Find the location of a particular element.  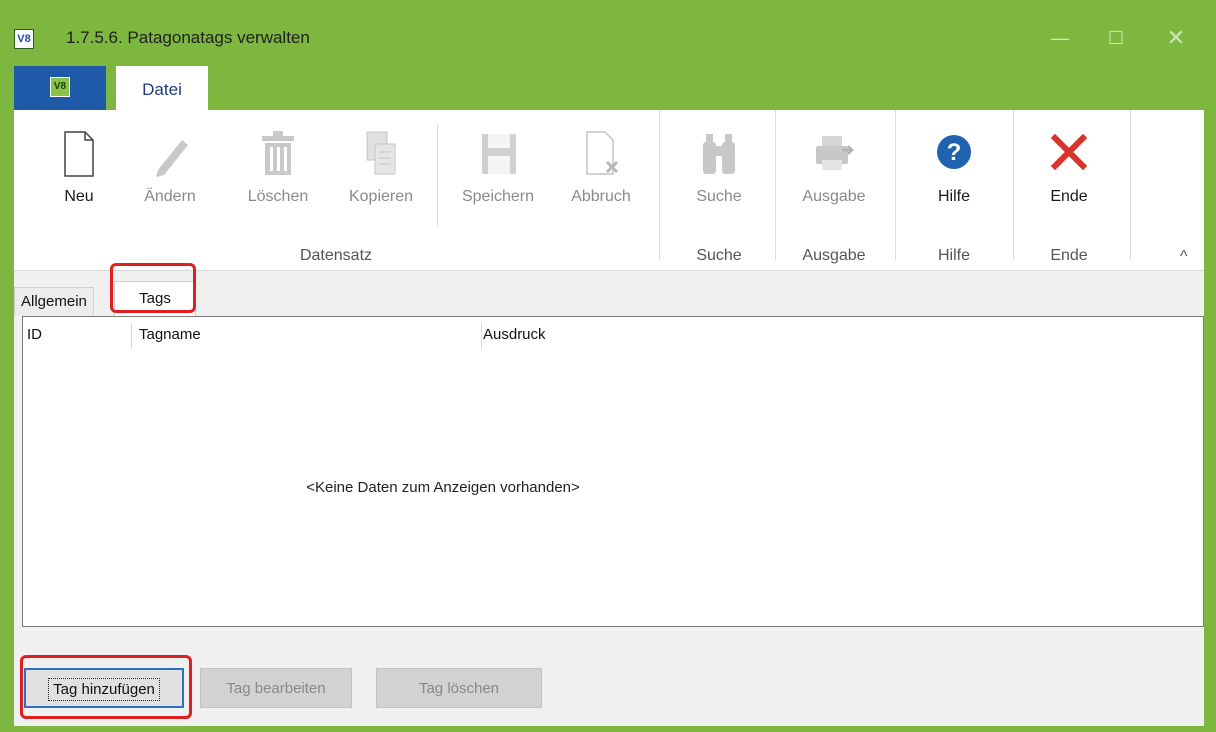

title-bar: V8 1.7.5.6. Patagonatags verwalten — ☐ ✕ is located at coordinates (608, 33).